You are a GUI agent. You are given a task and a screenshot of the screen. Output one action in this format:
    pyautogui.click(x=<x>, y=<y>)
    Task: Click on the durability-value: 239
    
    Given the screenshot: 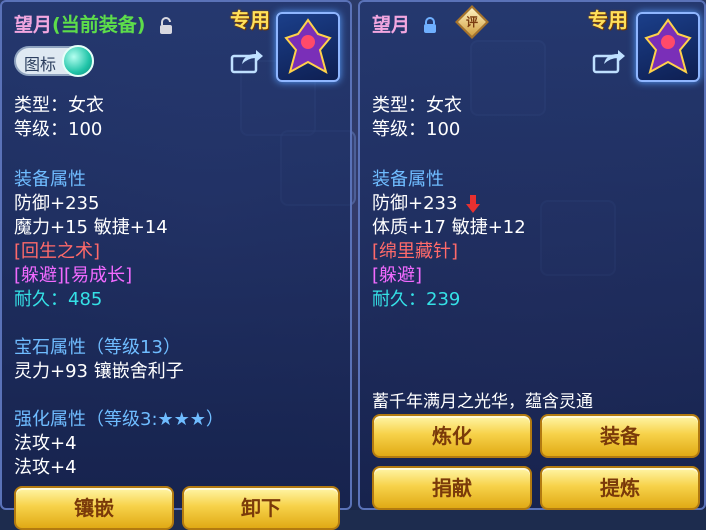 What is the action you would take?
    pyautogui.click(x=443, y=299)
    